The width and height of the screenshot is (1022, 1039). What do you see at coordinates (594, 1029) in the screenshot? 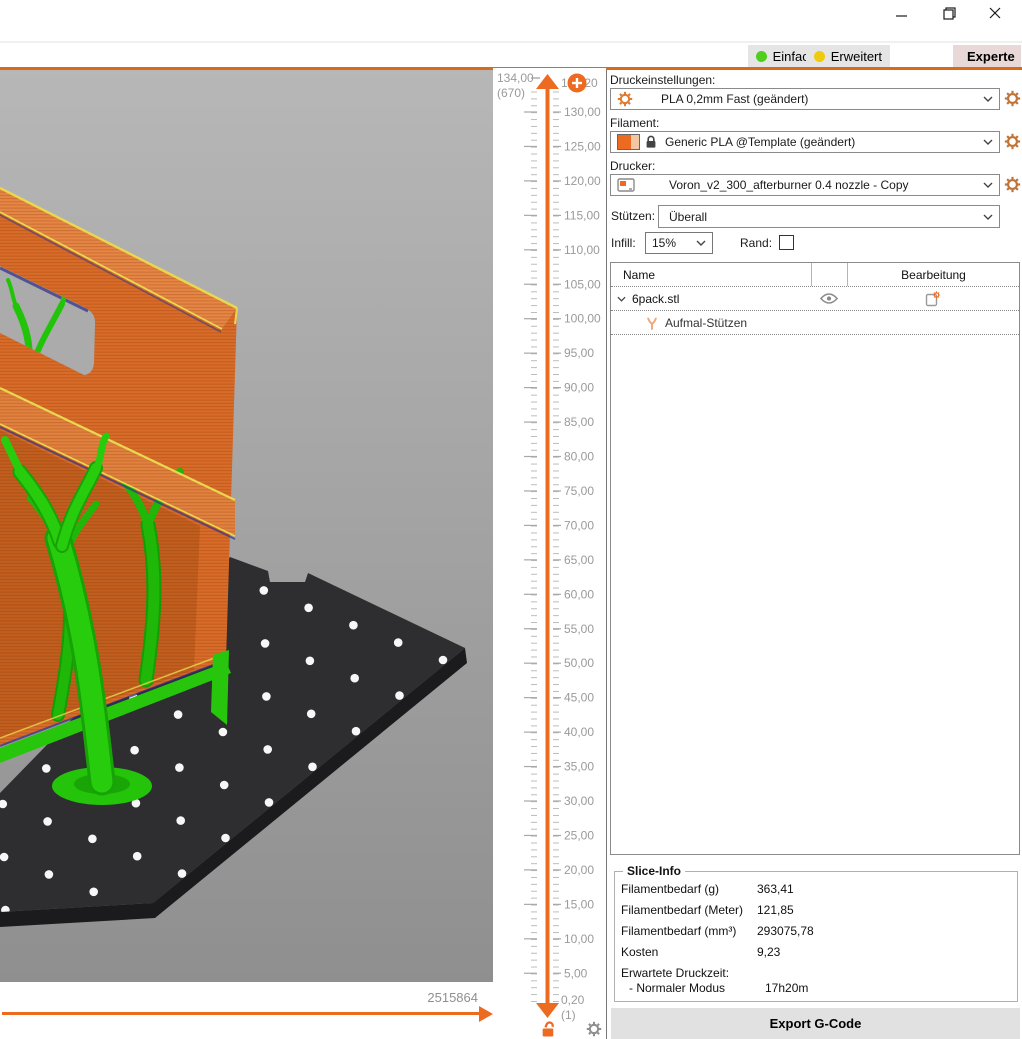
I see `slider-gear-icon` at bounding box center [594, 1029].